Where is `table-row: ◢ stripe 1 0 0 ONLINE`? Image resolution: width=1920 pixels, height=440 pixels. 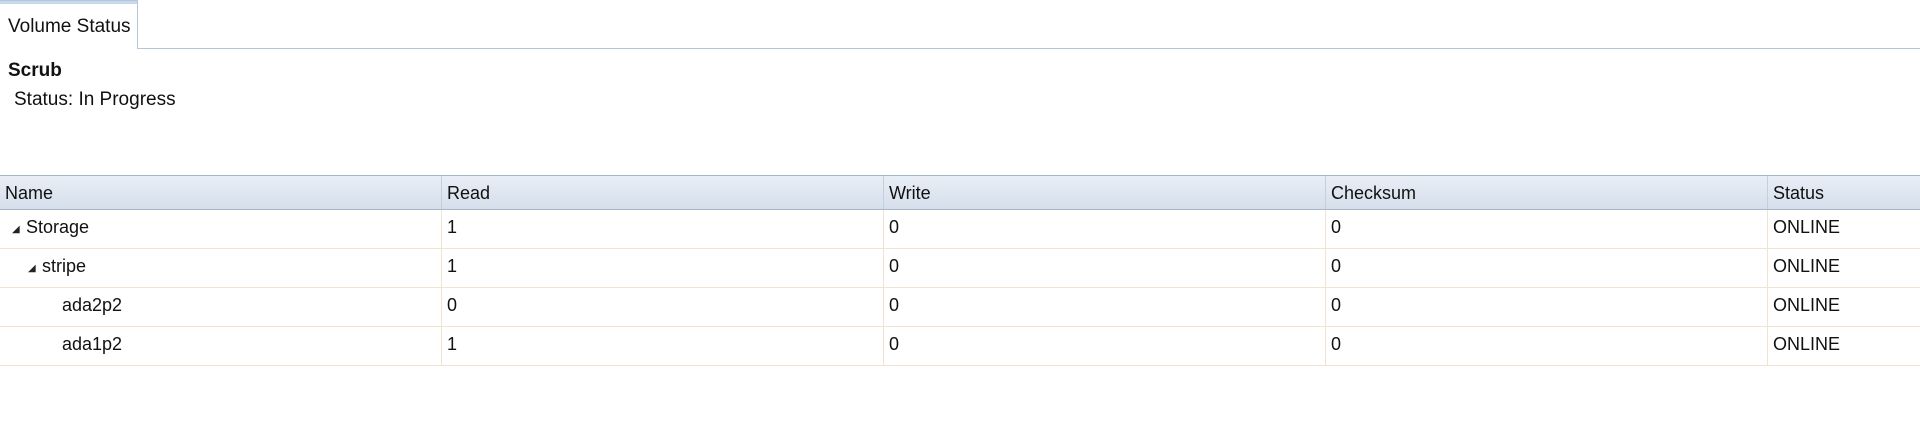 table-row: ◢ stripe 1 0 0 ONLINE is located at coordinates (960, 268).